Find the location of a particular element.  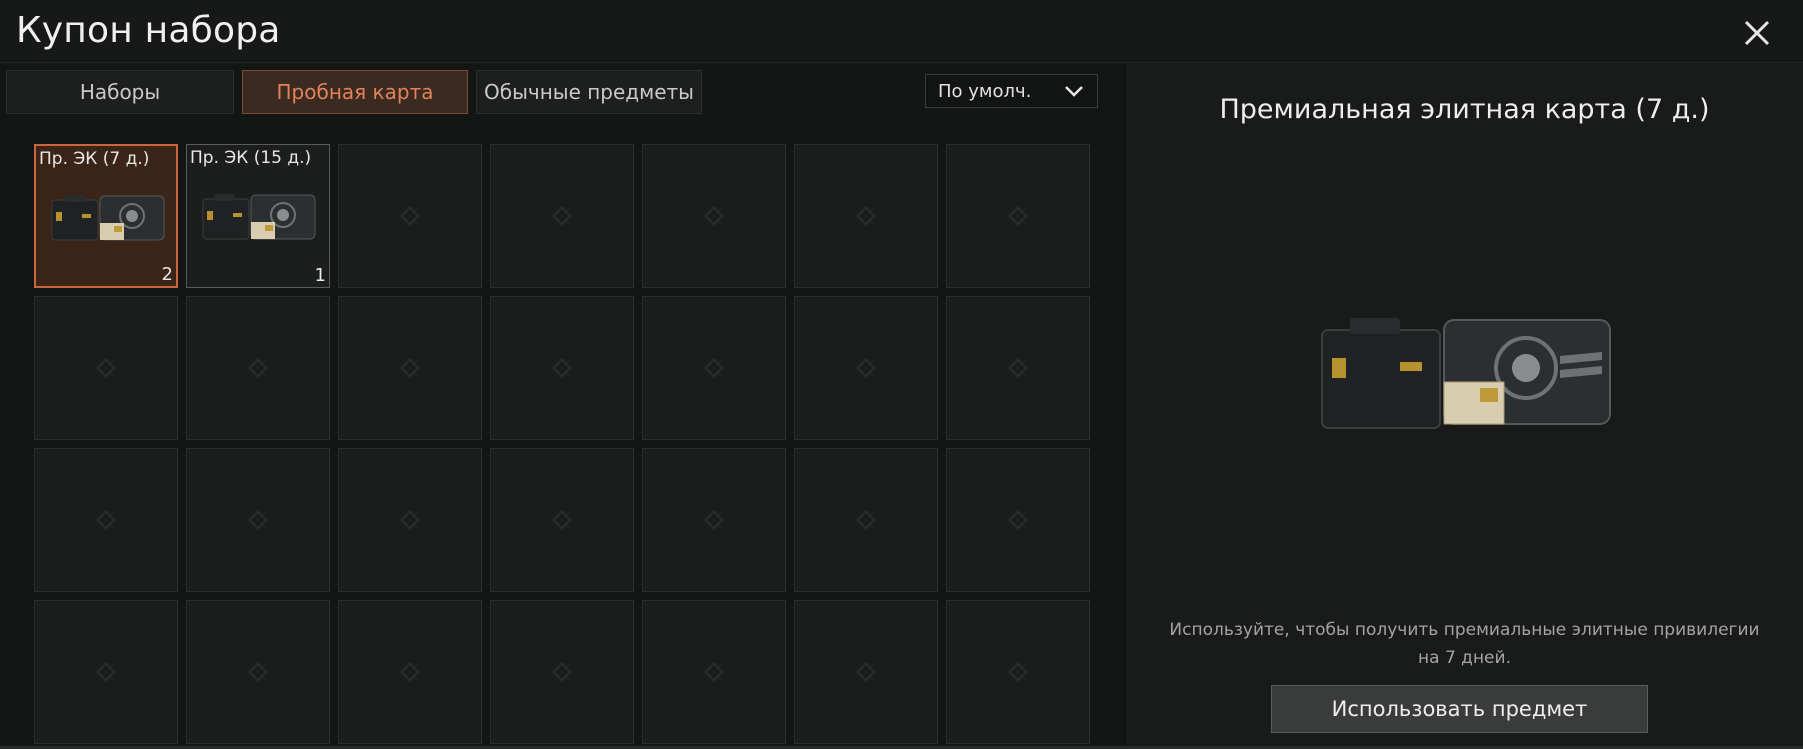

close-button is located at coordinates (1757, 33).